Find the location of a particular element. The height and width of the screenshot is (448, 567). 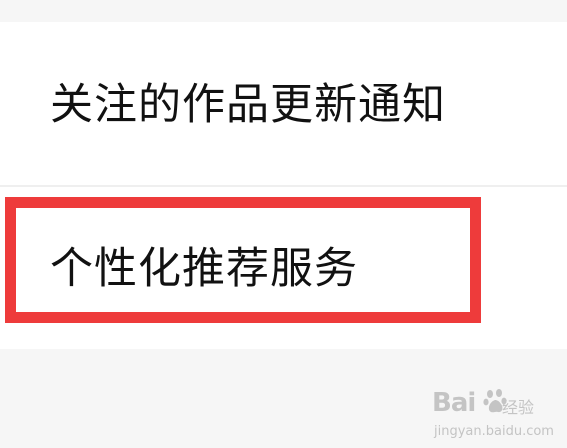

top-spacer is located at coordinates (283, 11).